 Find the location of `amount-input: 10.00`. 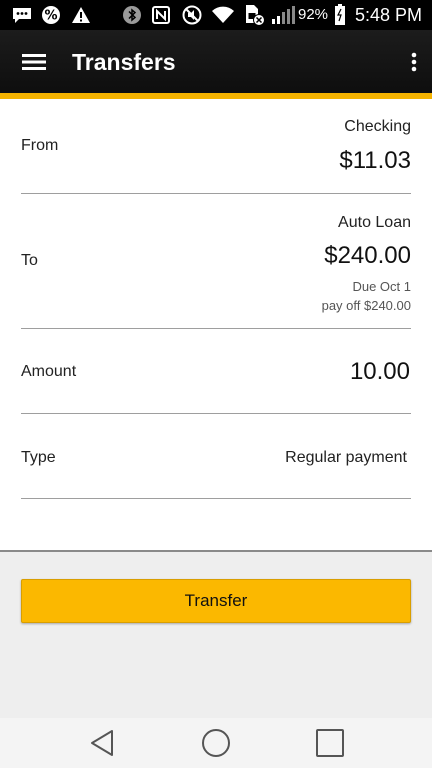

amount-input: 10.00 is located at coordinates (380, 372).